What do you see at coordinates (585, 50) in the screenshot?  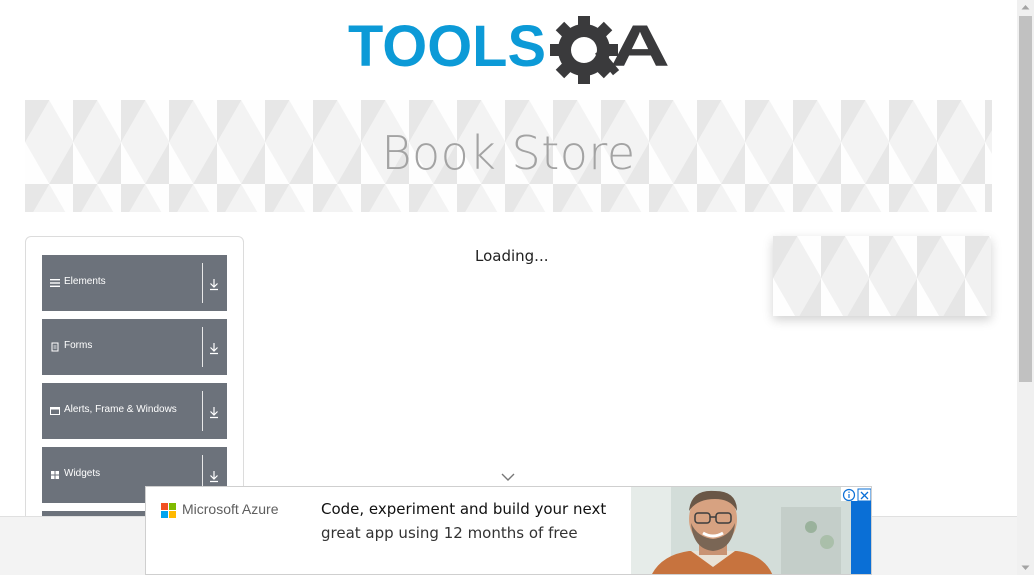 I see `gear-icon` at bounding box center [585, 50].